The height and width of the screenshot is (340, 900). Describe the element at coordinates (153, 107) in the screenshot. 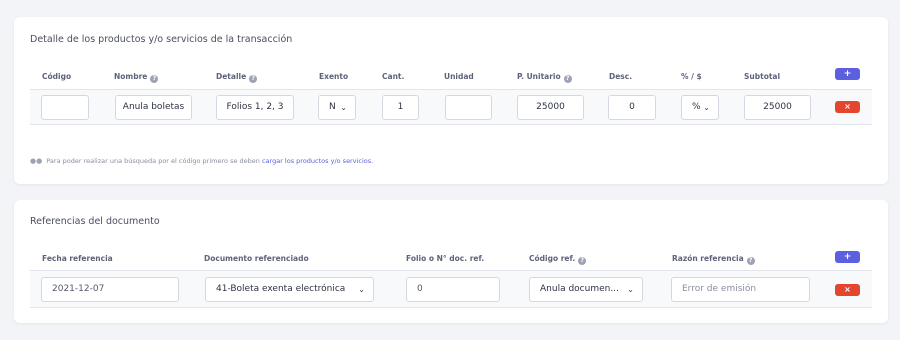

I see `nombre-input: Anula boletas` at that location.